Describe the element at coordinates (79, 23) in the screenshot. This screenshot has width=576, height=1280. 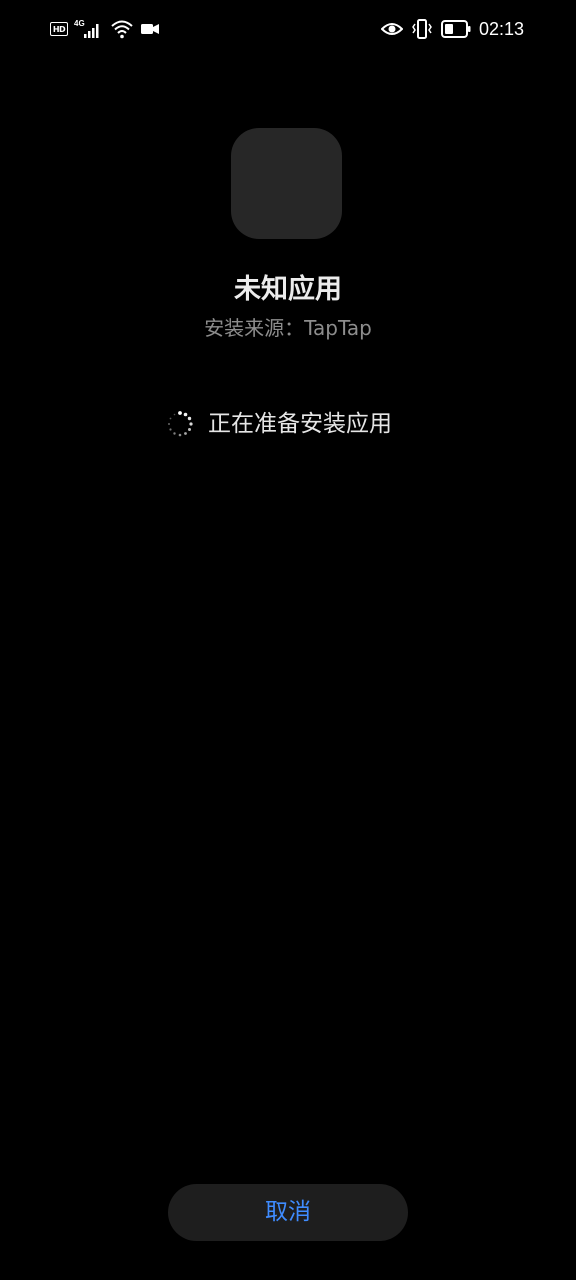
I see `network-type-label: 4G` at that location.